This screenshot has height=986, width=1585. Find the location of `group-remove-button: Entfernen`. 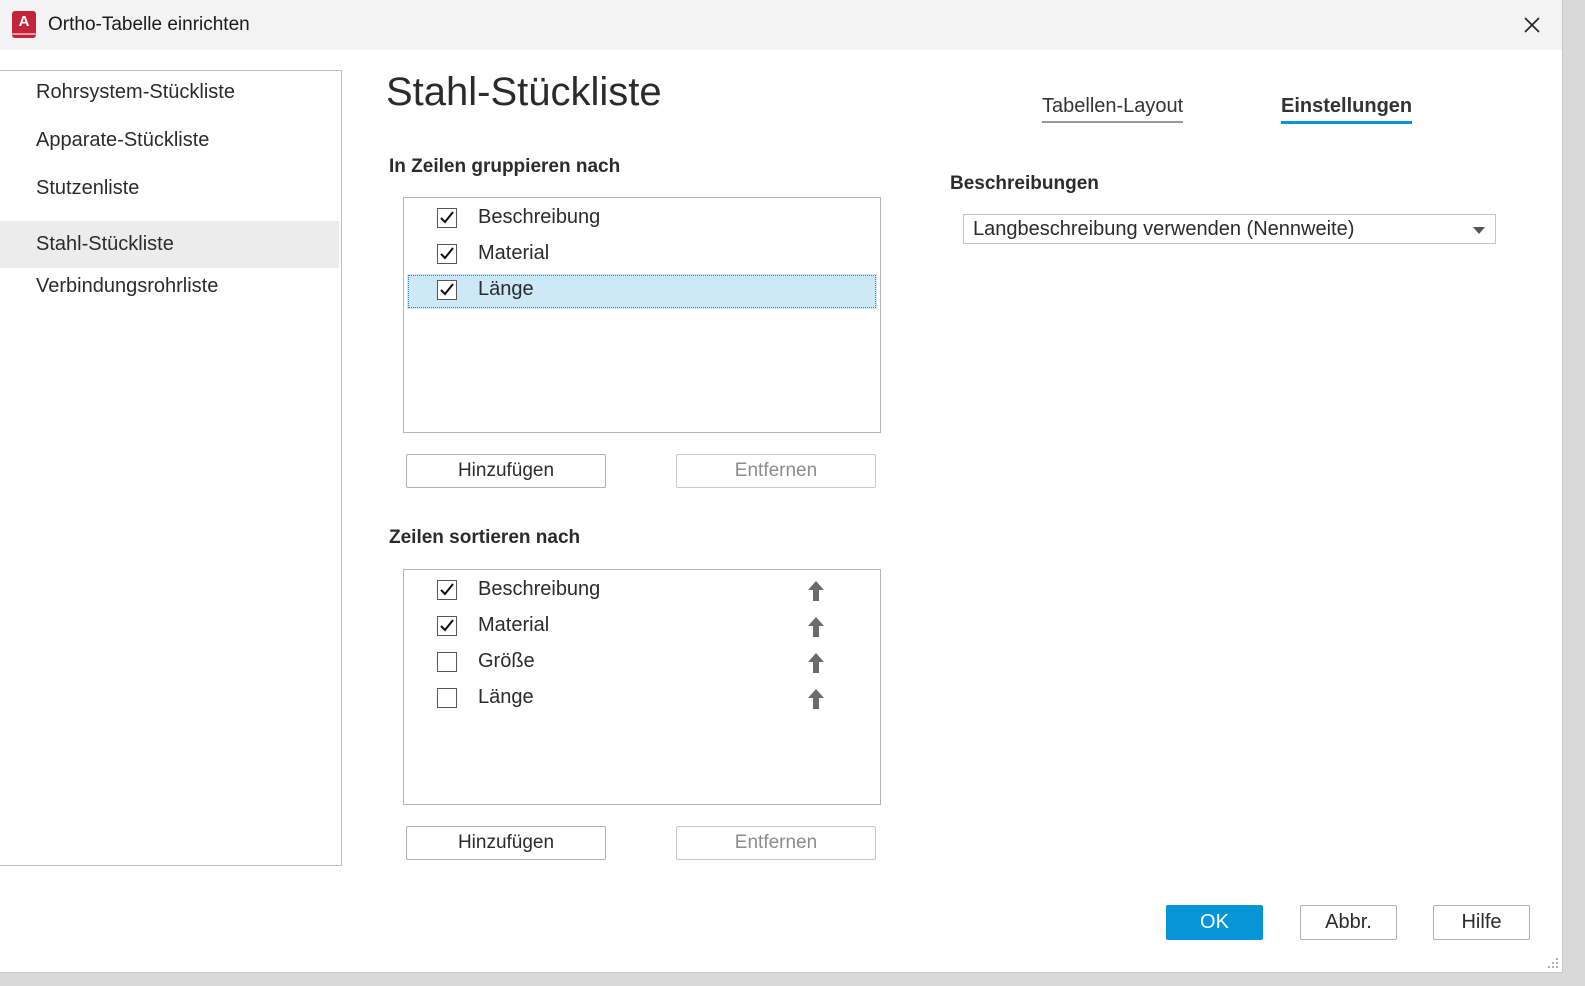

group-remove-button: Entfernen is located at coordinates (776, 471).